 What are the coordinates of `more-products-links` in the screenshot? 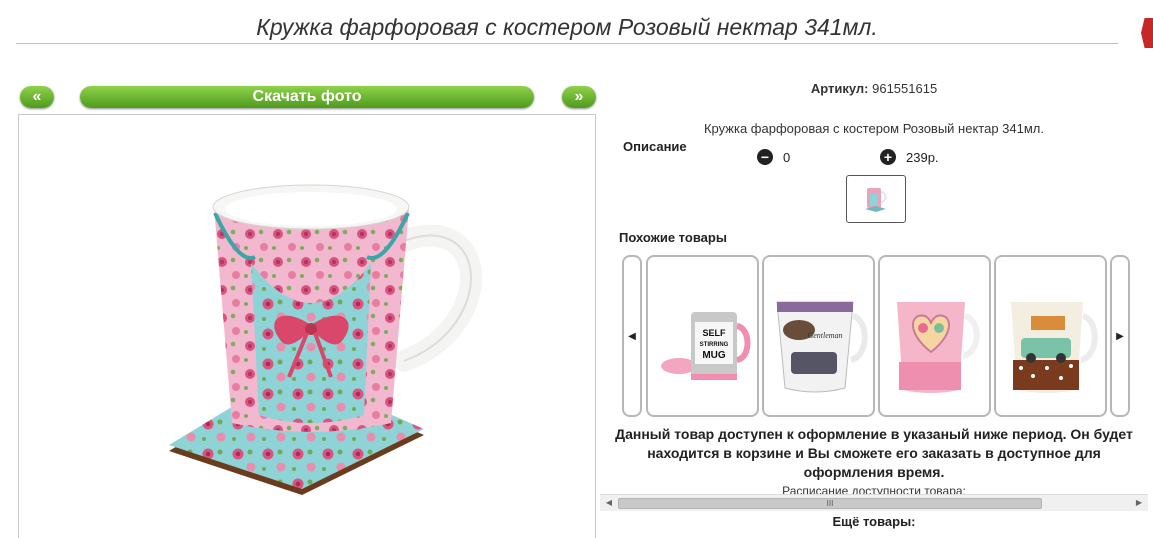 It's located at (840, 535).